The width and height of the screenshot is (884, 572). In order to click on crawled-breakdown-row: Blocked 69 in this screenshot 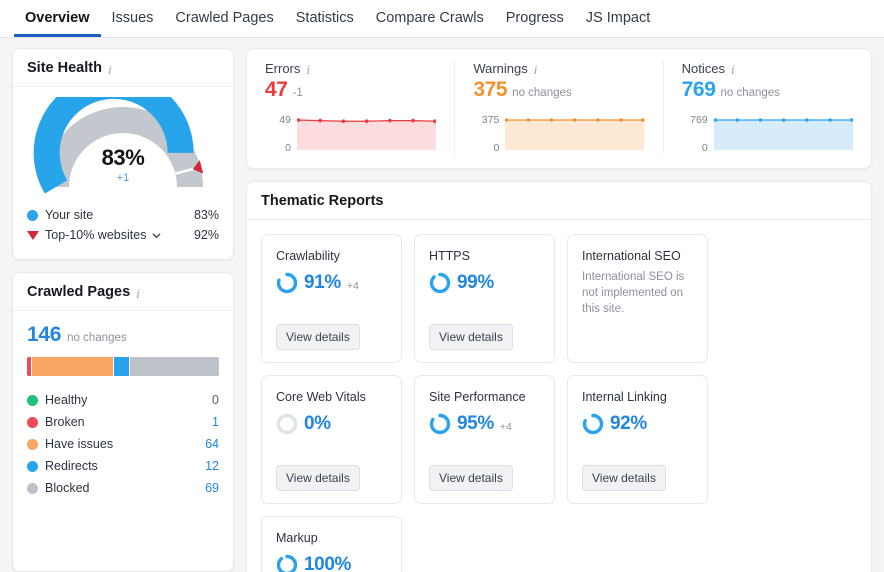, I will do `click(123, 488)`.